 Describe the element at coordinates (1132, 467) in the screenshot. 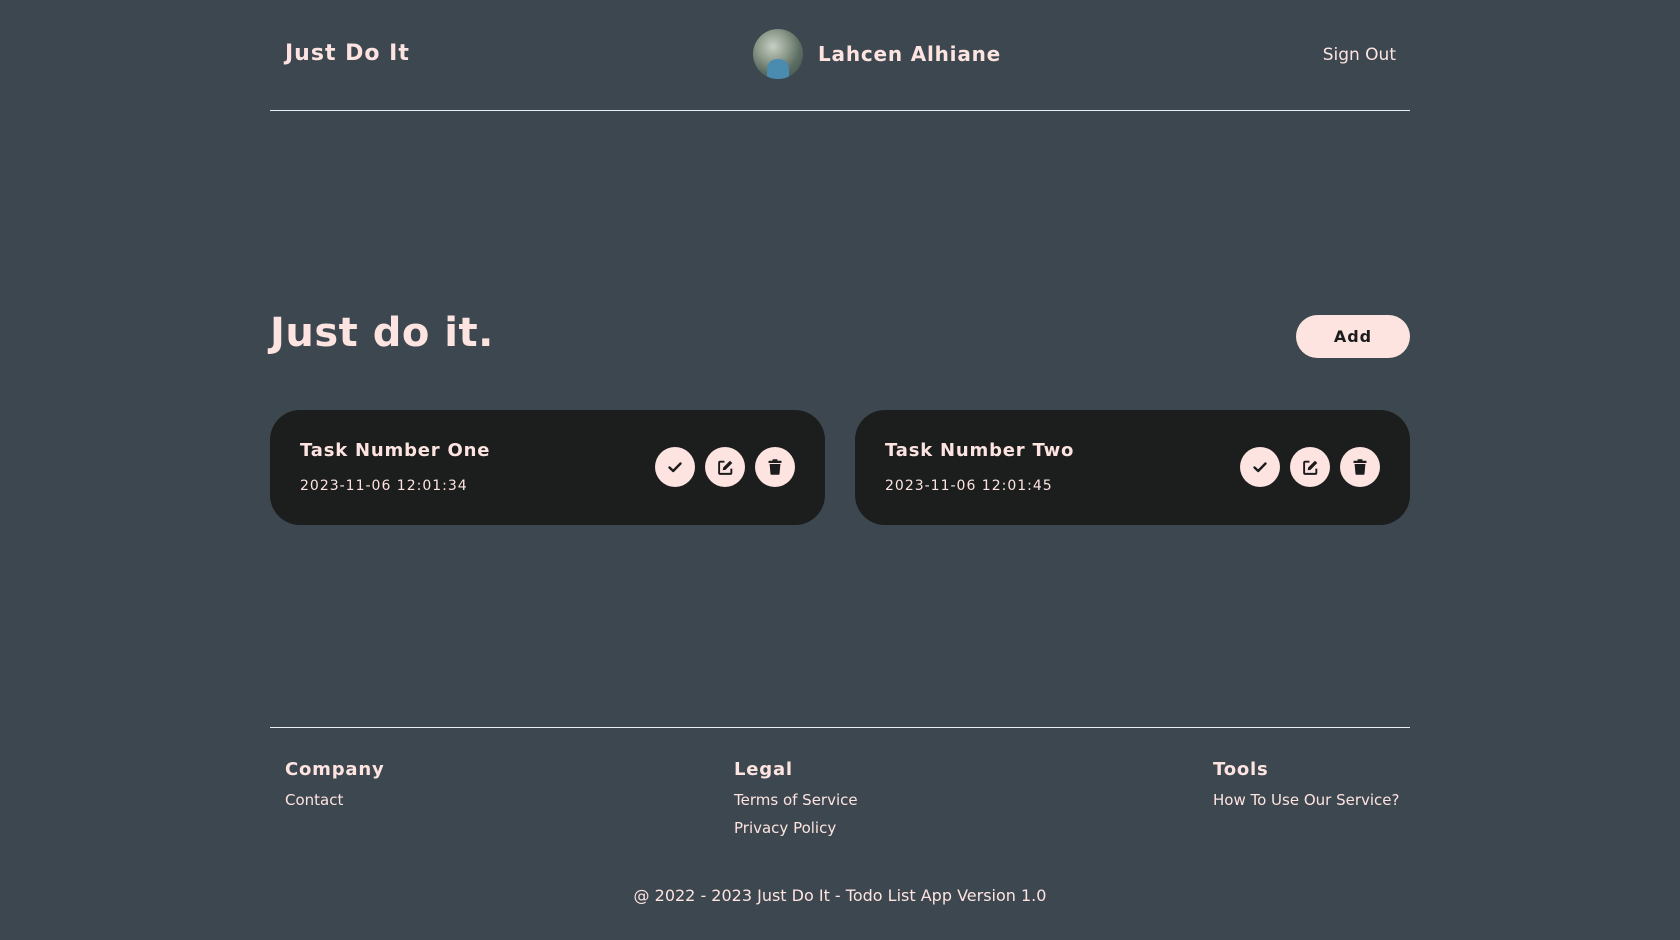

I see `task-card: Task Number Two 2023-11-06 12:01:45` at that location.